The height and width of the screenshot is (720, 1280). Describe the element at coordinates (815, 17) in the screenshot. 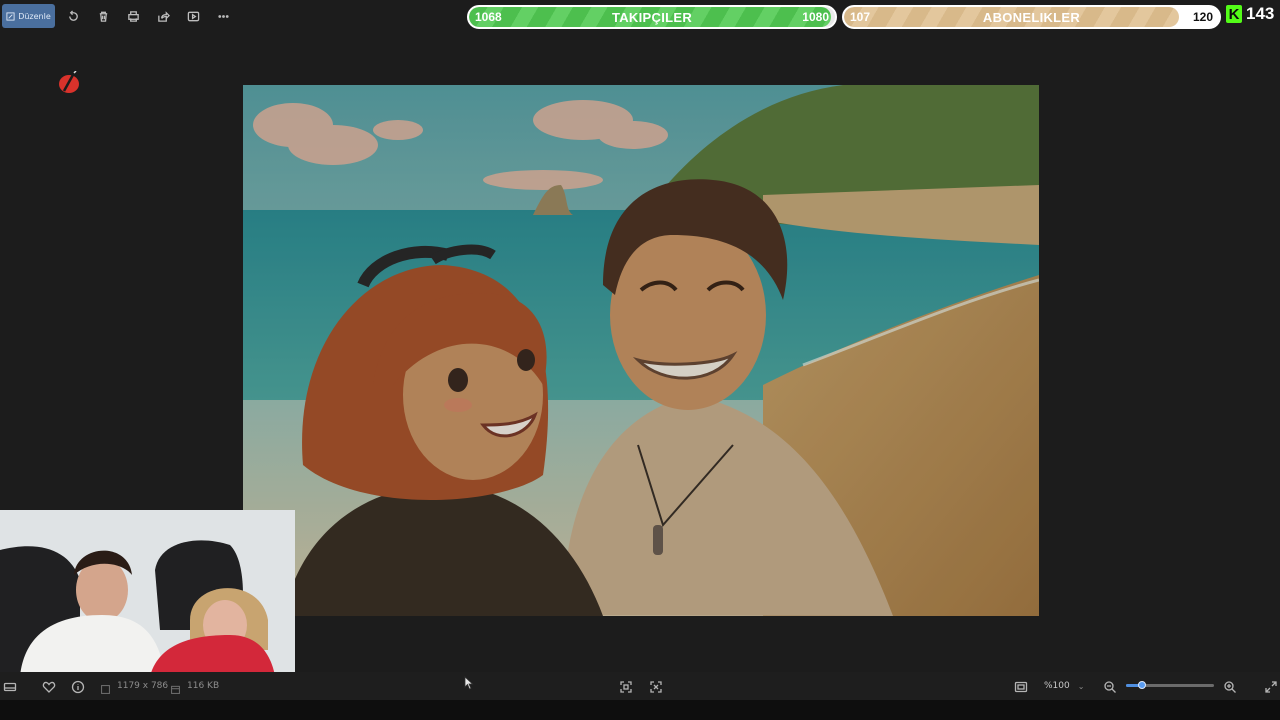

I see `followers-goal: 1080` at that location.